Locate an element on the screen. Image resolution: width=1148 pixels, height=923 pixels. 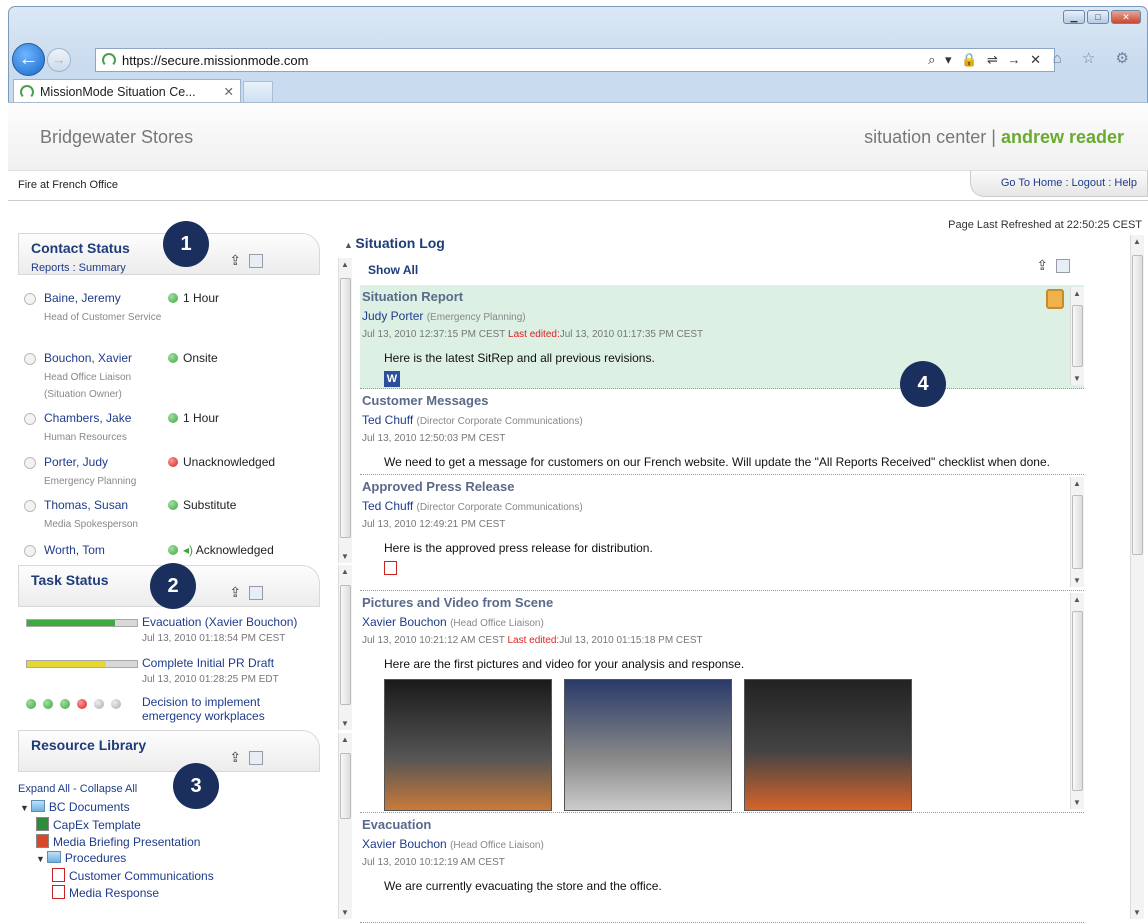
show-all-link: Show All is located at coordinates (393, 270).